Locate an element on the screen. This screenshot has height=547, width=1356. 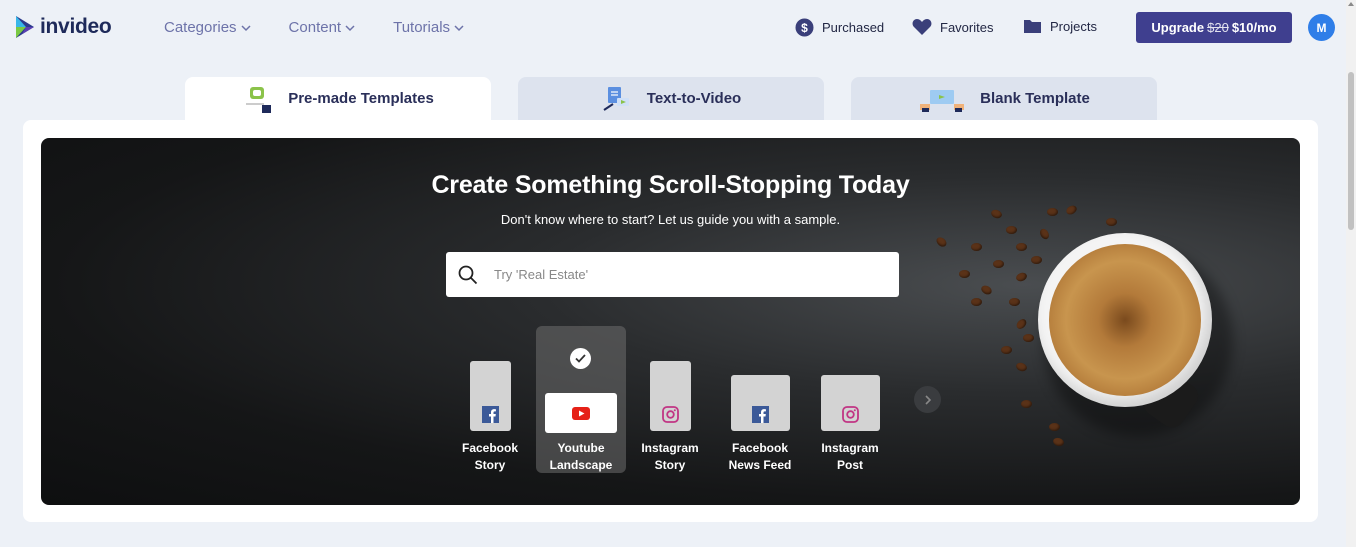
chevron-right-icon is located at coordinates (927, 399).